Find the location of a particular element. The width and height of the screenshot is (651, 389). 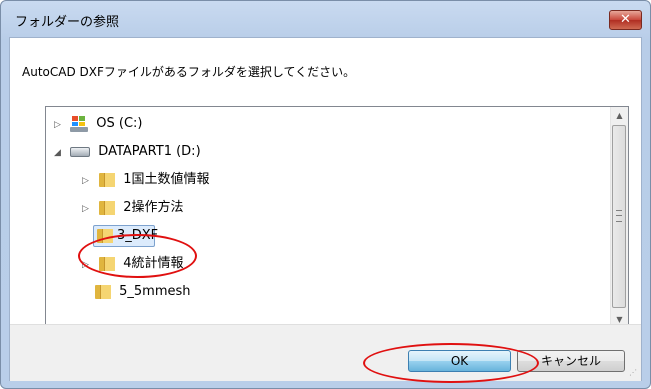

grip-icon is located at coordinates (619, 216).